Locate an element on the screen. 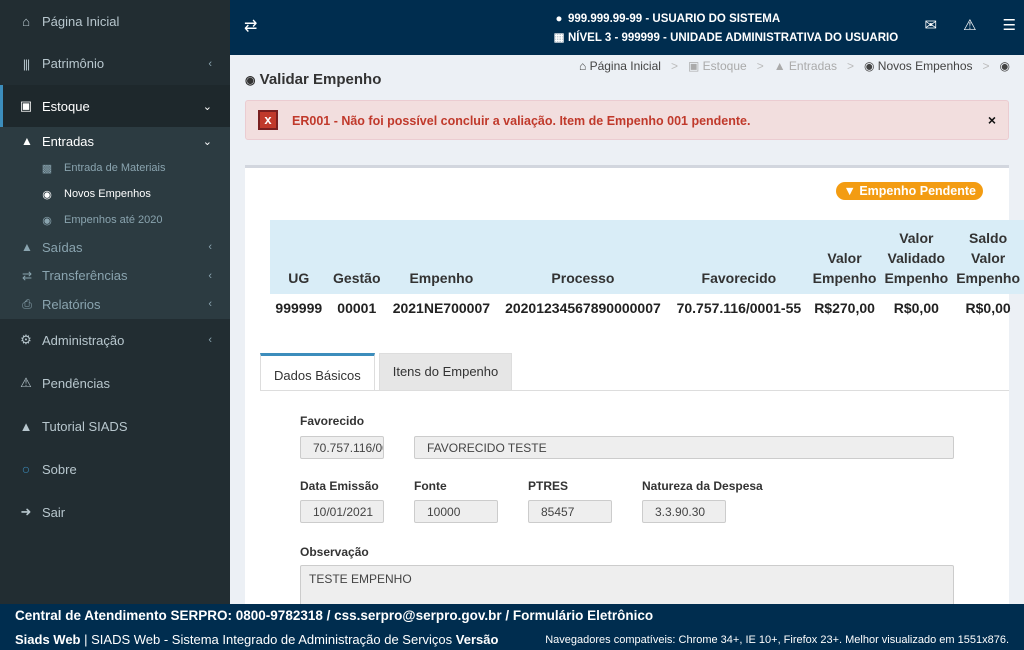 The width and height of the screenshot is (1024, 650). sign-in-icon: ➜ is located at coordinates (26, 511).